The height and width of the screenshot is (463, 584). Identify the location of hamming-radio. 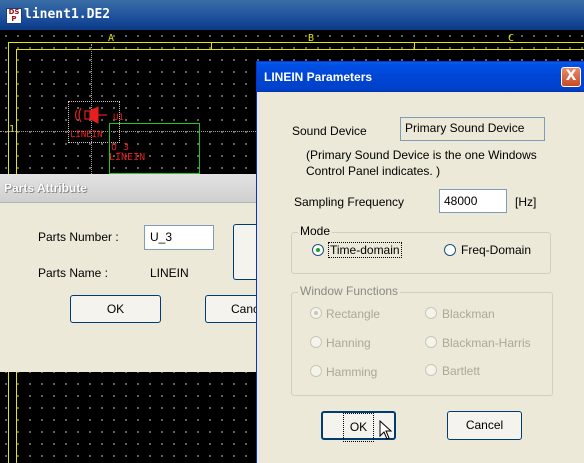
(316, 371).